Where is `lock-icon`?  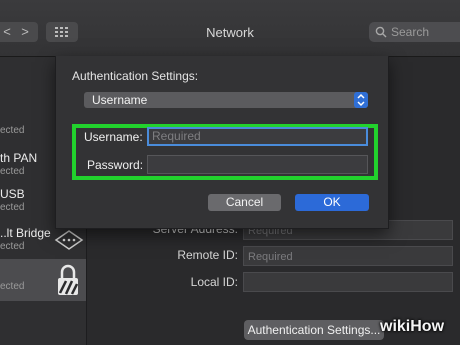 lock-icon is located at coordinates (68, 279).